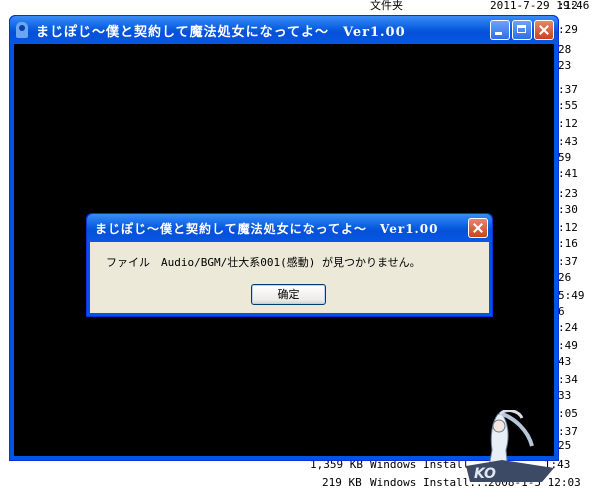 Image resolution: width=594 pixels, height=490 pixels. I want to click on maximize-button, so click(522, 30).